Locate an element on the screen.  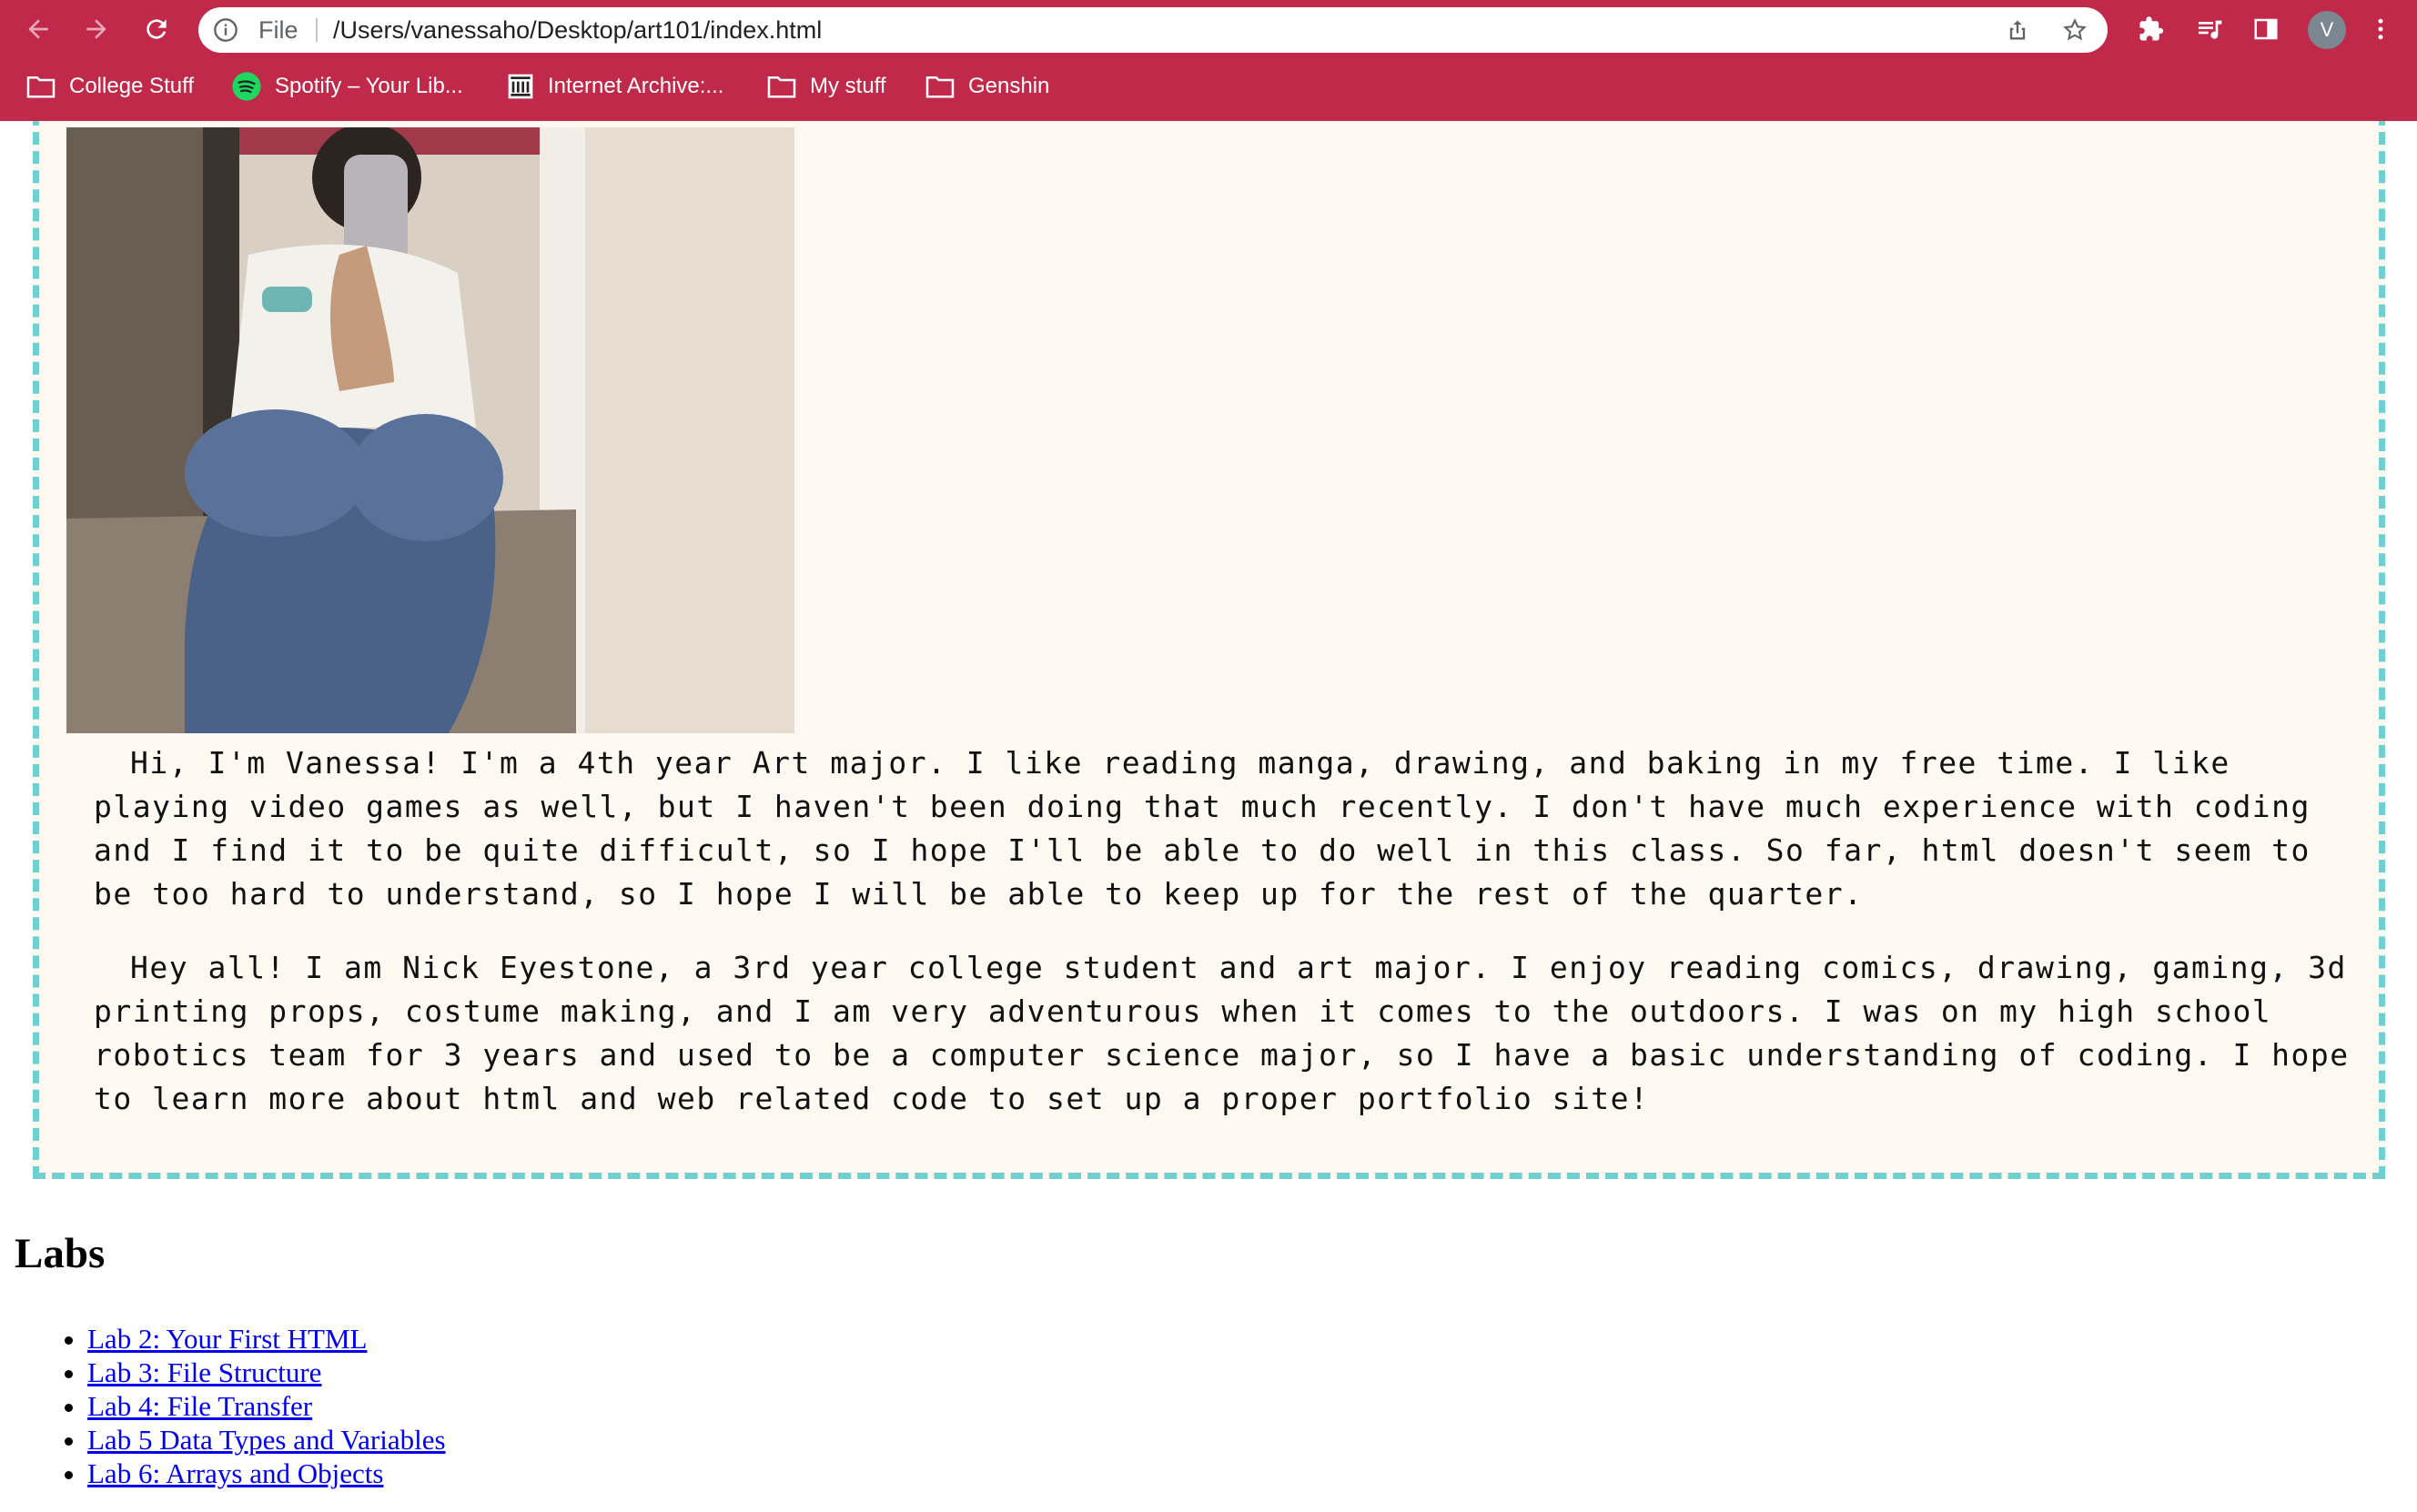
reload-button is located at coordinates (157, 29).